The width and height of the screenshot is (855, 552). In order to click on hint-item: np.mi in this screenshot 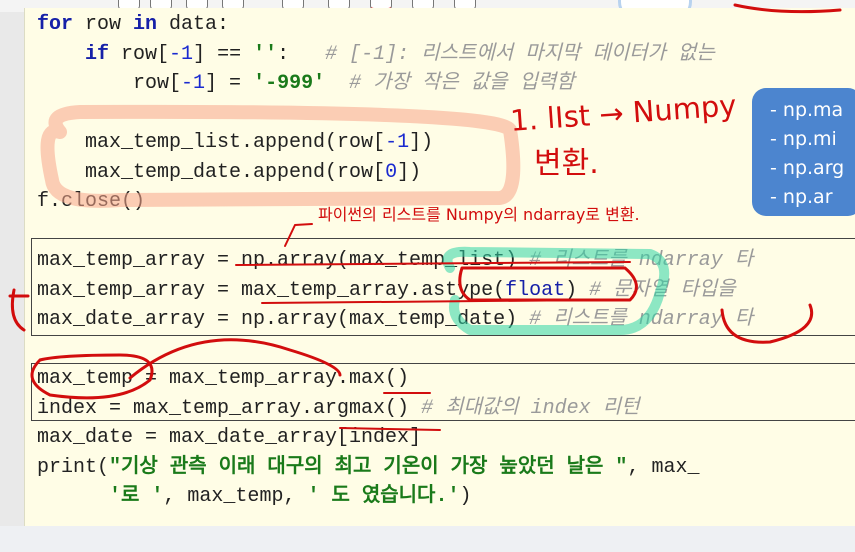, I will do `click(812, 139)`.